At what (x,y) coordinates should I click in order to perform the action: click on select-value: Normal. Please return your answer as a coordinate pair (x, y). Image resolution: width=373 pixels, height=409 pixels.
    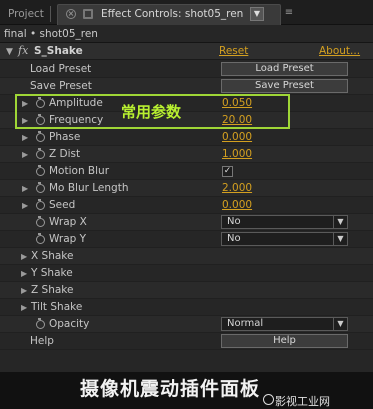
    Looking at the image, I should click on (245, 323).